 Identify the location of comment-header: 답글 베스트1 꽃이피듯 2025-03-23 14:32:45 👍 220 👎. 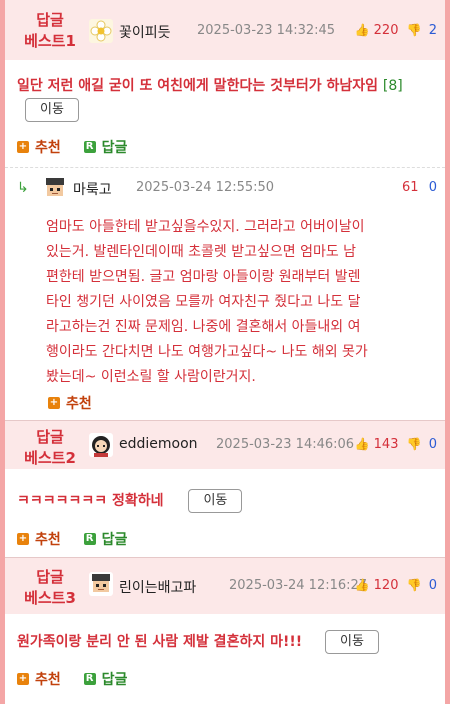
(225, 30).